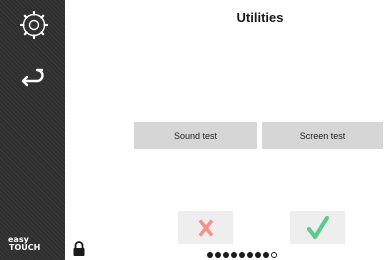 The height and width of the screenshot is (260, 385). What do you see at coordinates (260, 17) in the screenshot?
I see `page-title: Utilities` at bounding box center [260, 17].